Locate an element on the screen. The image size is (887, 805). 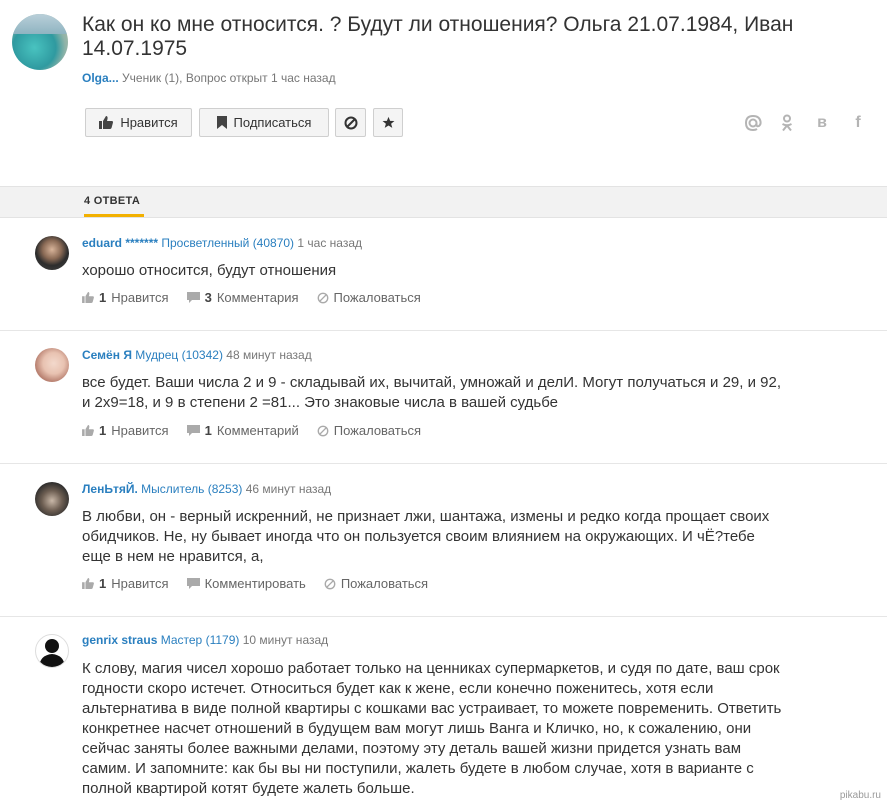
answer-author-rank: Просветленный (40870) is located at coordinates (227, 243).